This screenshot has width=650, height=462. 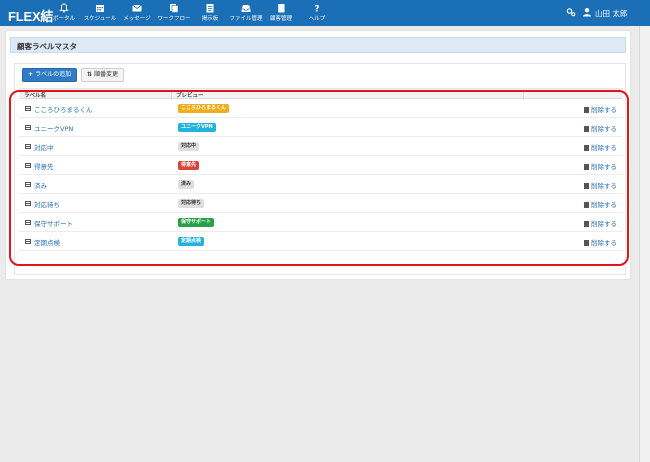 What do you see at coordinates (35, 96) in the screenshot?
I see `header-label-name: ラベル名` at bounding box center [35, 96].